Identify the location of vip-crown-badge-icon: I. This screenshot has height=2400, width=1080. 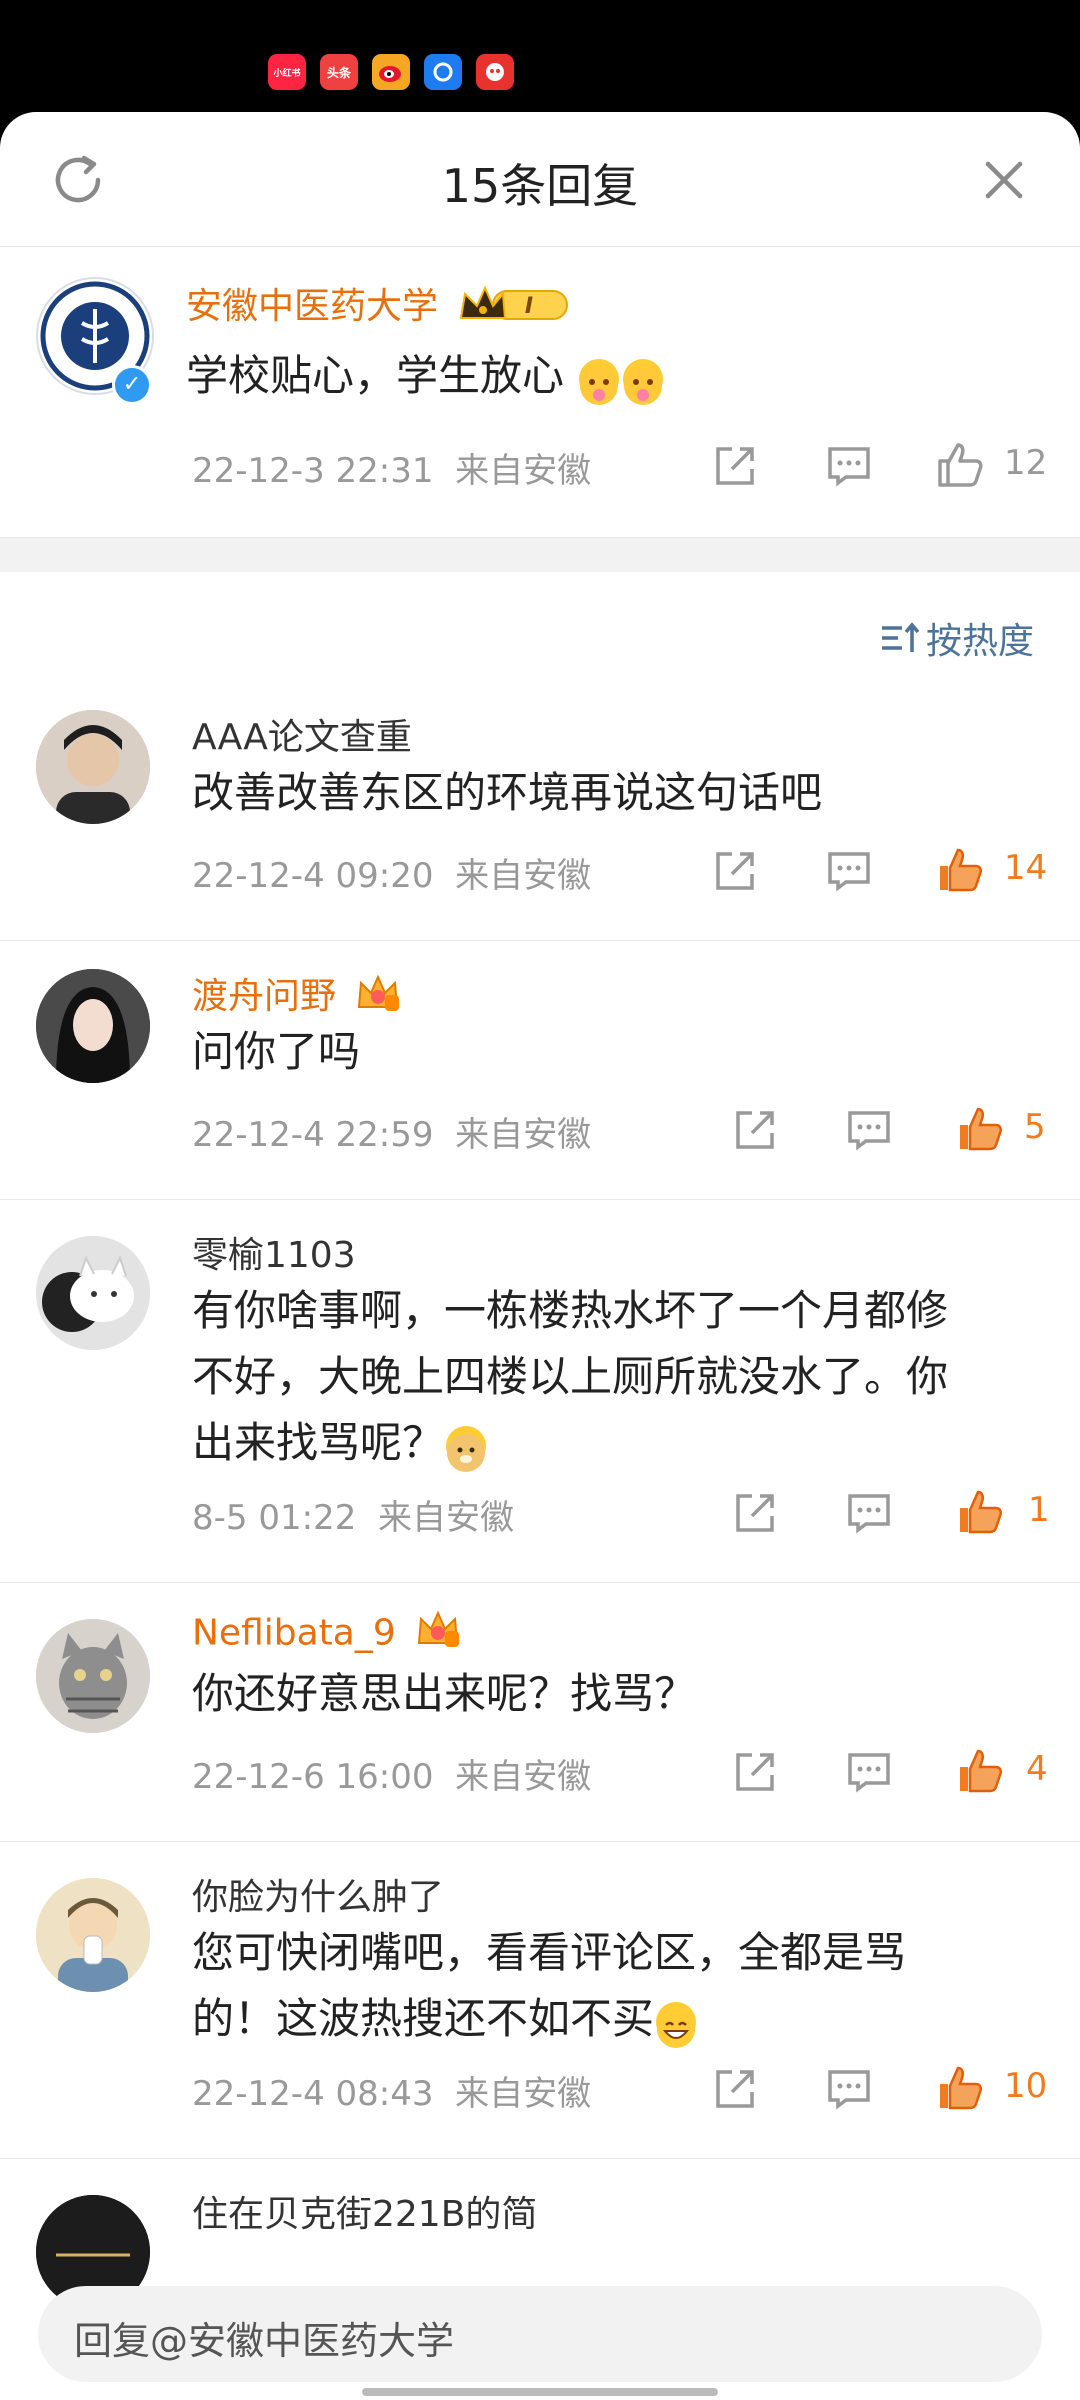
(514, 308).